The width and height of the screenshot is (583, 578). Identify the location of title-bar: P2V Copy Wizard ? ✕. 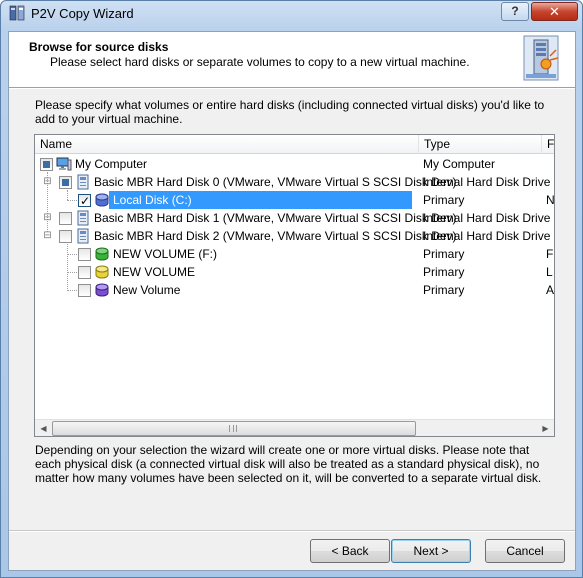
(291, 14).